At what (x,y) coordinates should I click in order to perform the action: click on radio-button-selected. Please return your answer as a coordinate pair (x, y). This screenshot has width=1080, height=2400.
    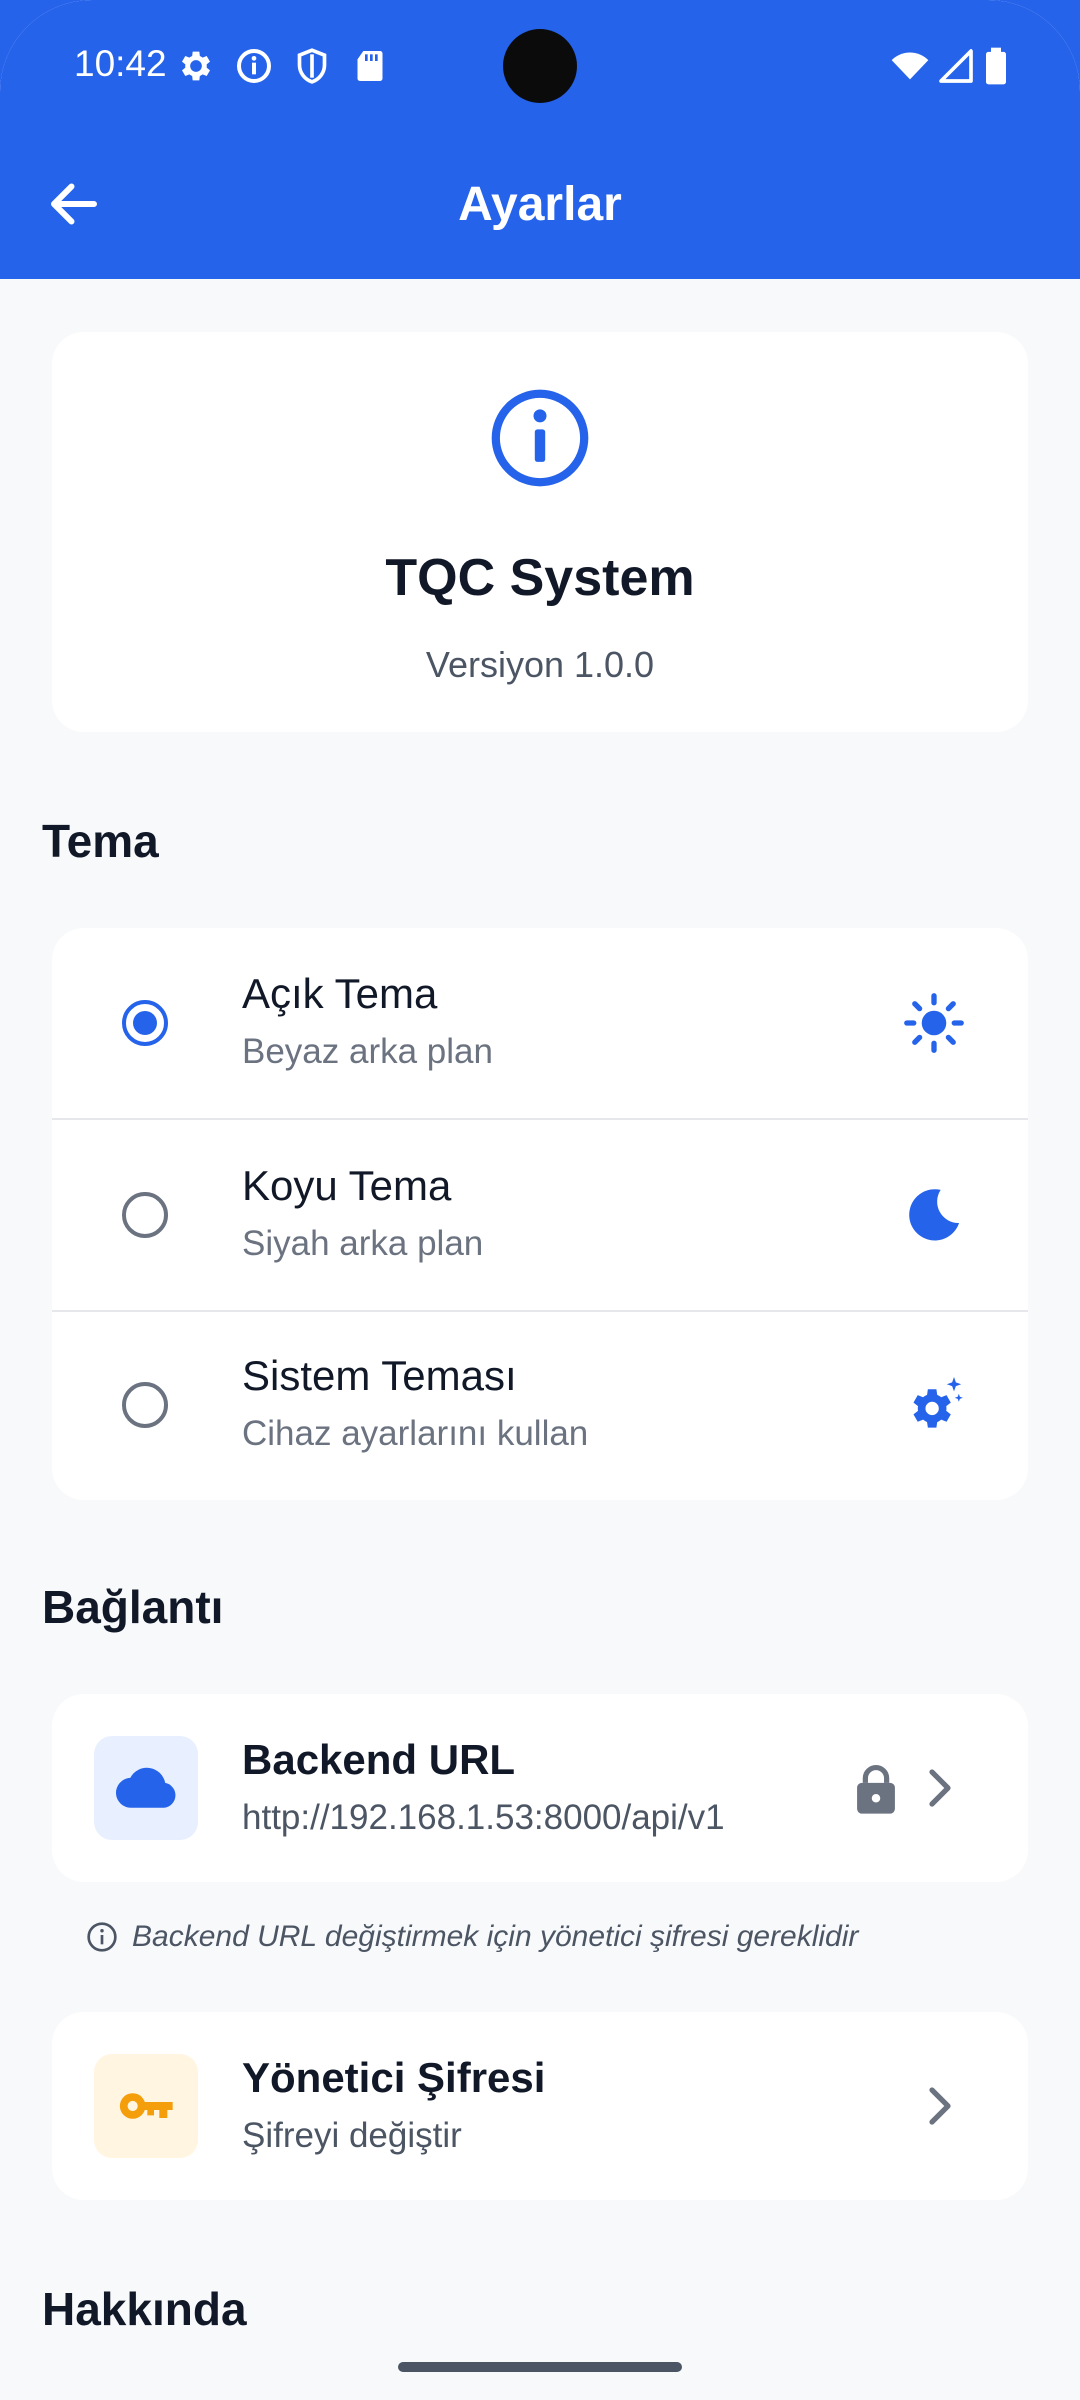
    Looking at the image, I should click on (145, 1023).